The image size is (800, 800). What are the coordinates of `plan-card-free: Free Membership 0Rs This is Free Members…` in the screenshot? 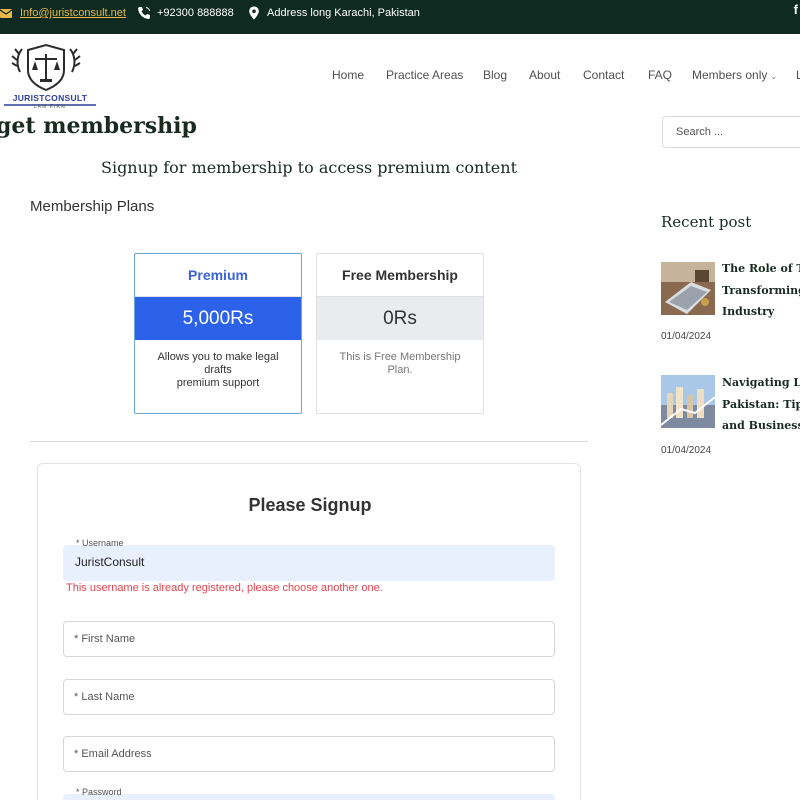 It's located at (400, 333).